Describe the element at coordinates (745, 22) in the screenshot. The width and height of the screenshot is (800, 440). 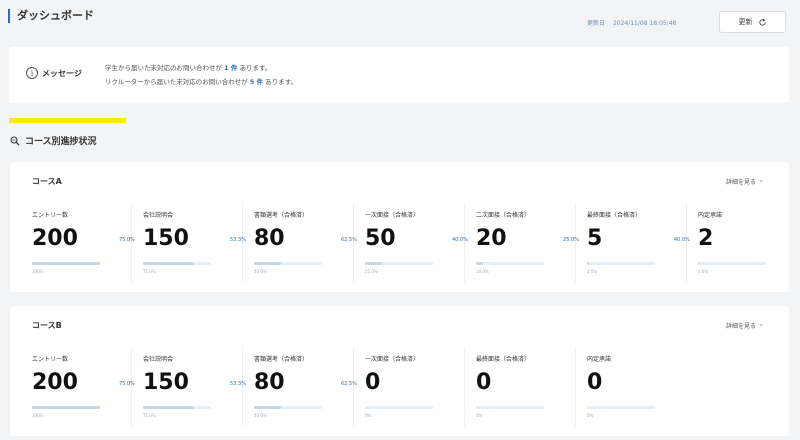
I see `refresh-label: 更新` at that location.